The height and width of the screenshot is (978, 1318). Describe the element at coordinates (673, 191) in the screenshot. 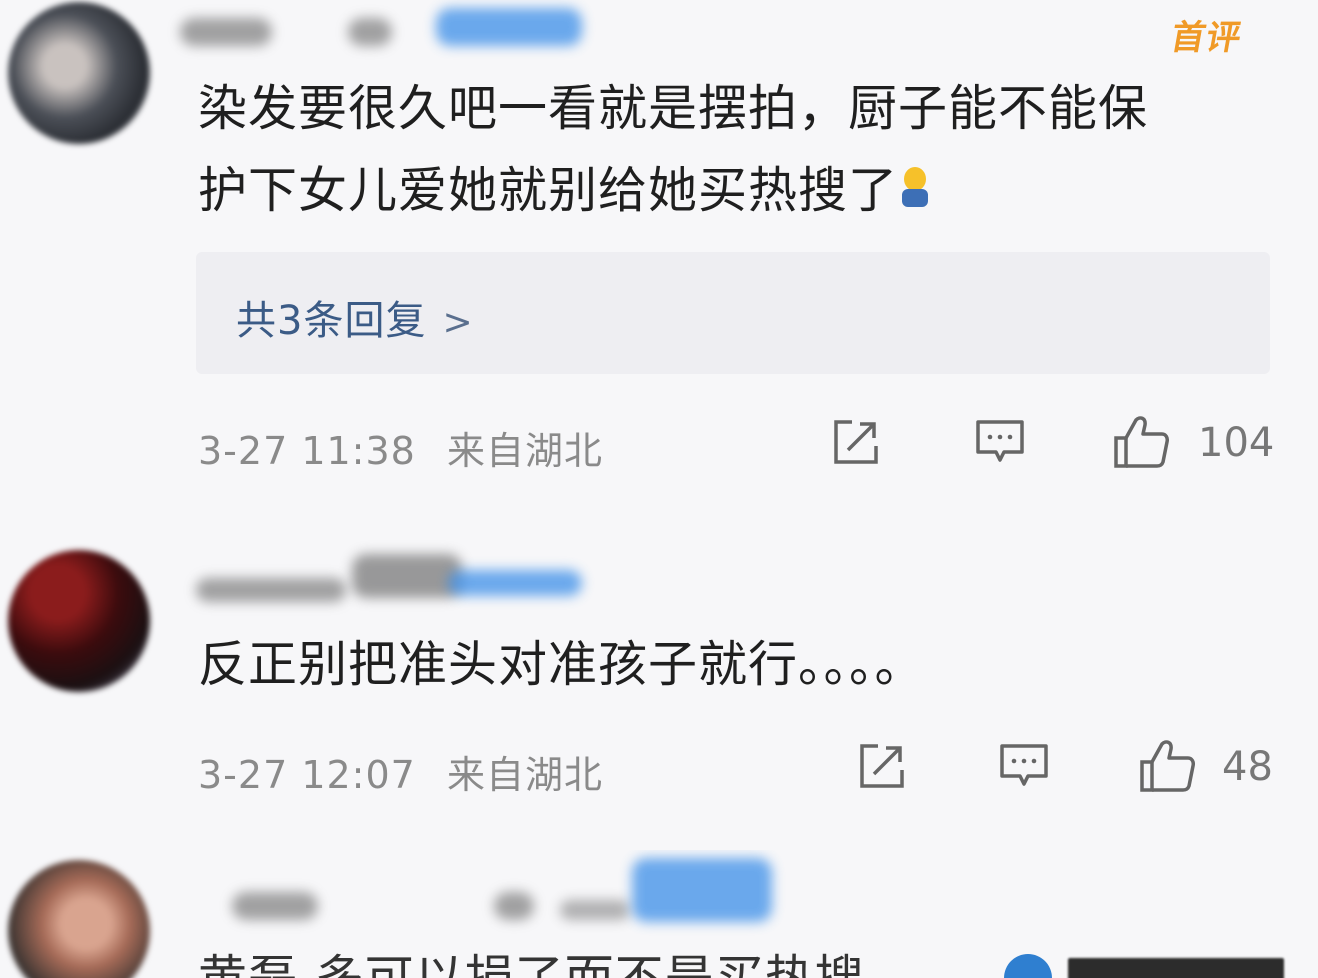

I see `comment-text-line: 护下女儿爱她就别给她买热搜了` at that location.